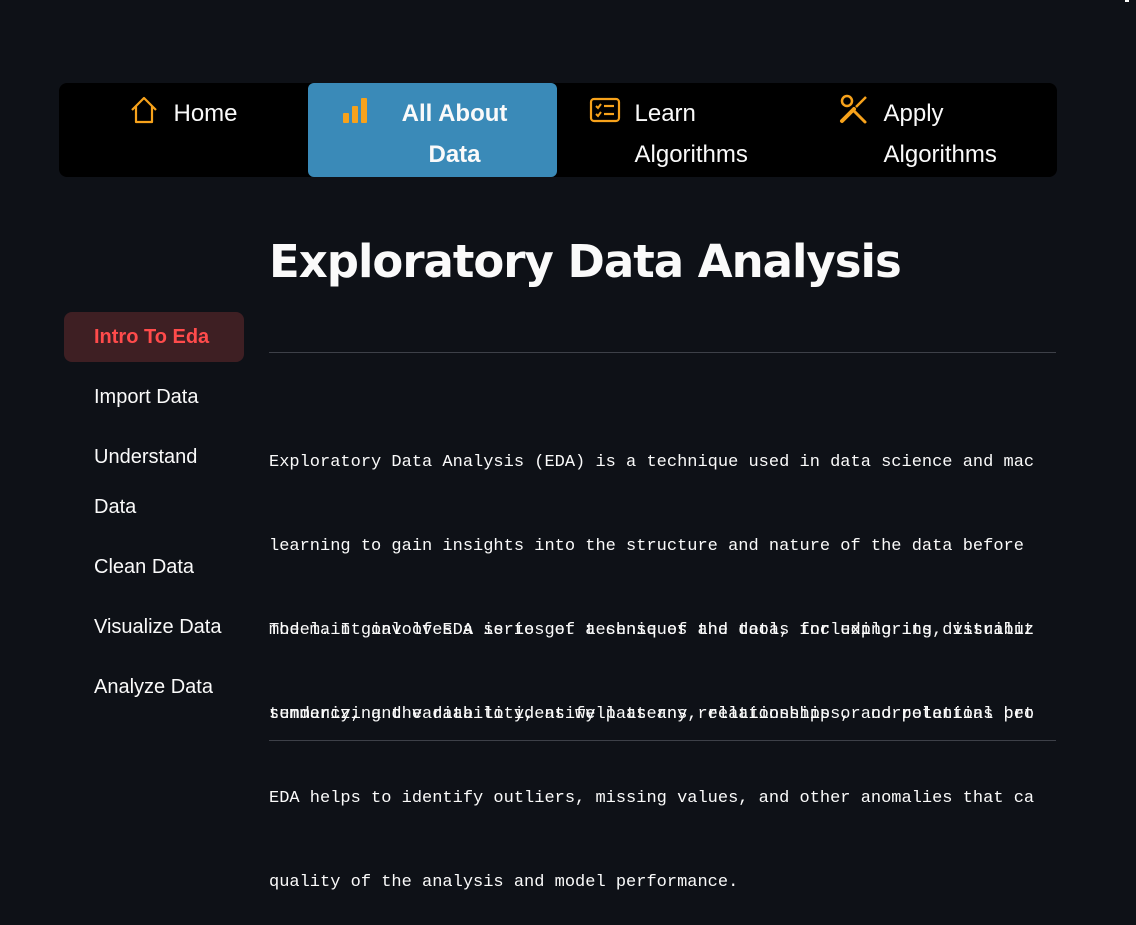 This screenshot has width=1136, height=925. What do you see at coordinates (585, 261) in the screenshot?
I see `page-title: Exploratory Data Analysis` at bounding box center [585, 261].